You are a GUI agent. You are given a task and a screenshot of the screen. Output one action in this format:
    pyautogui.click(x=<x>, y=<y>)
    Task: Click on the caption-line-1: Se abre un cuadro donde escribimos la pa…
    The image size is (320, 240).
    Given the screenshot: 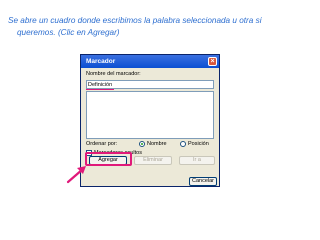 What is the action you would take?
    pyautogui.click(x=135, y=20)
    